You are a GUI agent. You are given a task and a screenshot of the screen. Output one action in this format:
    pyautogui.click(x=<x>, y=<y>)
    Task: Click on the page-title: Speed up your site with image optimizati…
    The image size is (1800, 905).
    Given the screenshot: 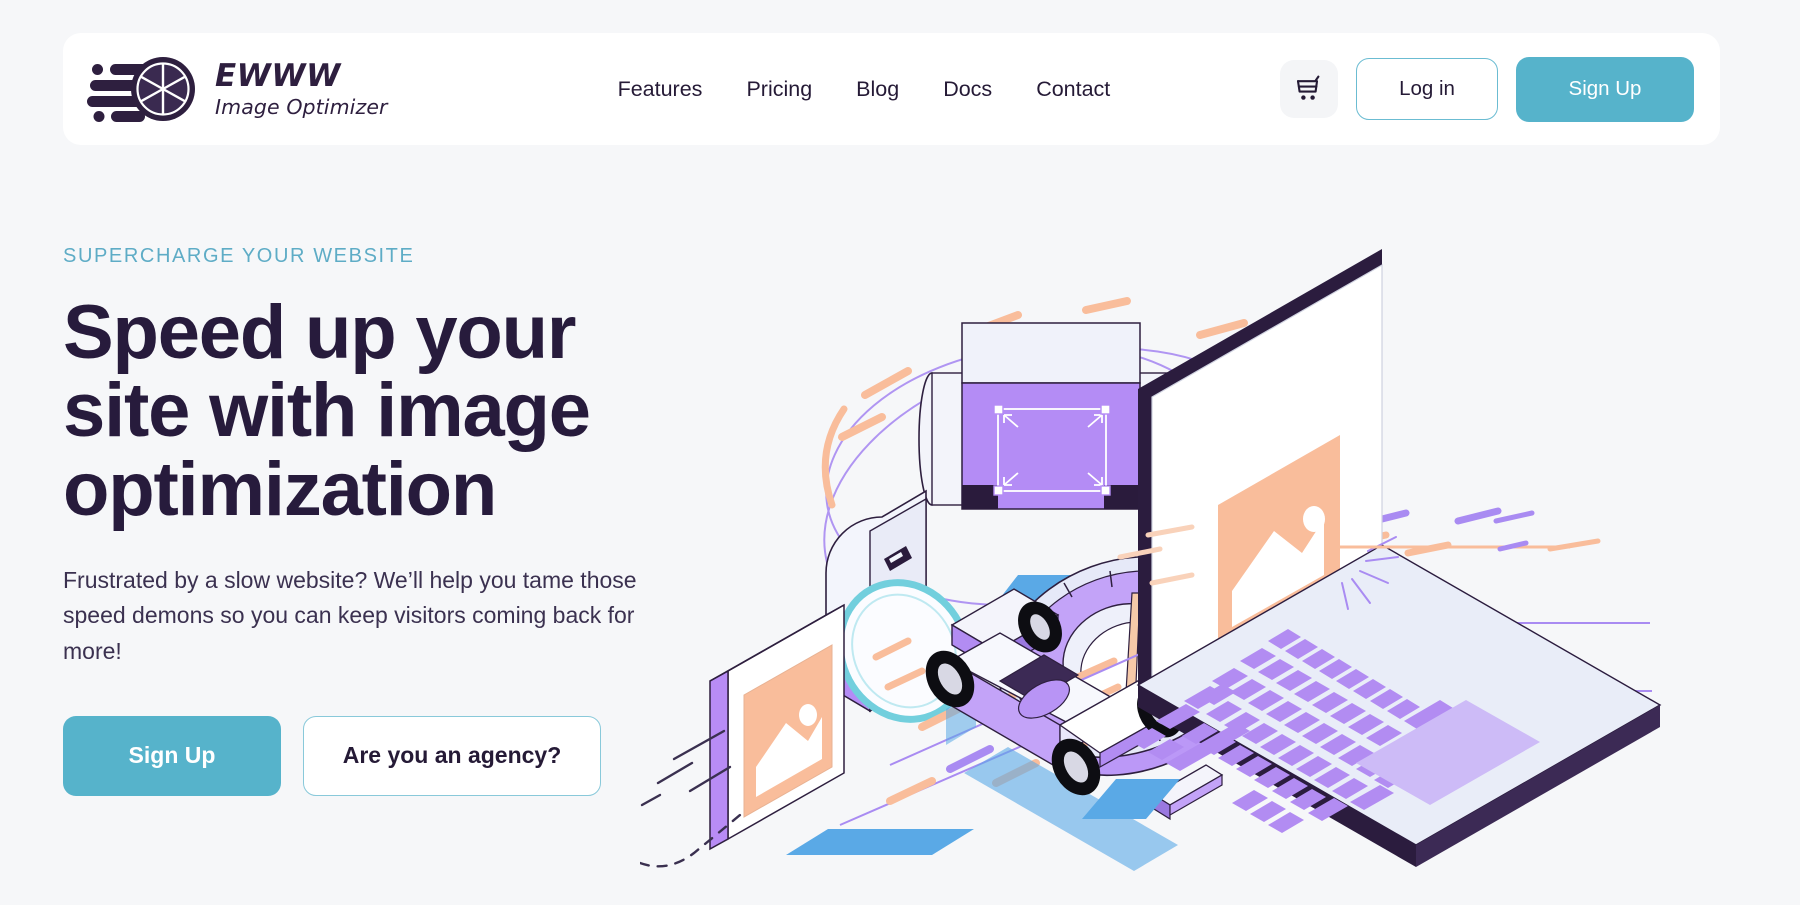 What is the action you would take?
    pyautogui.click(x=327, y=411)
    